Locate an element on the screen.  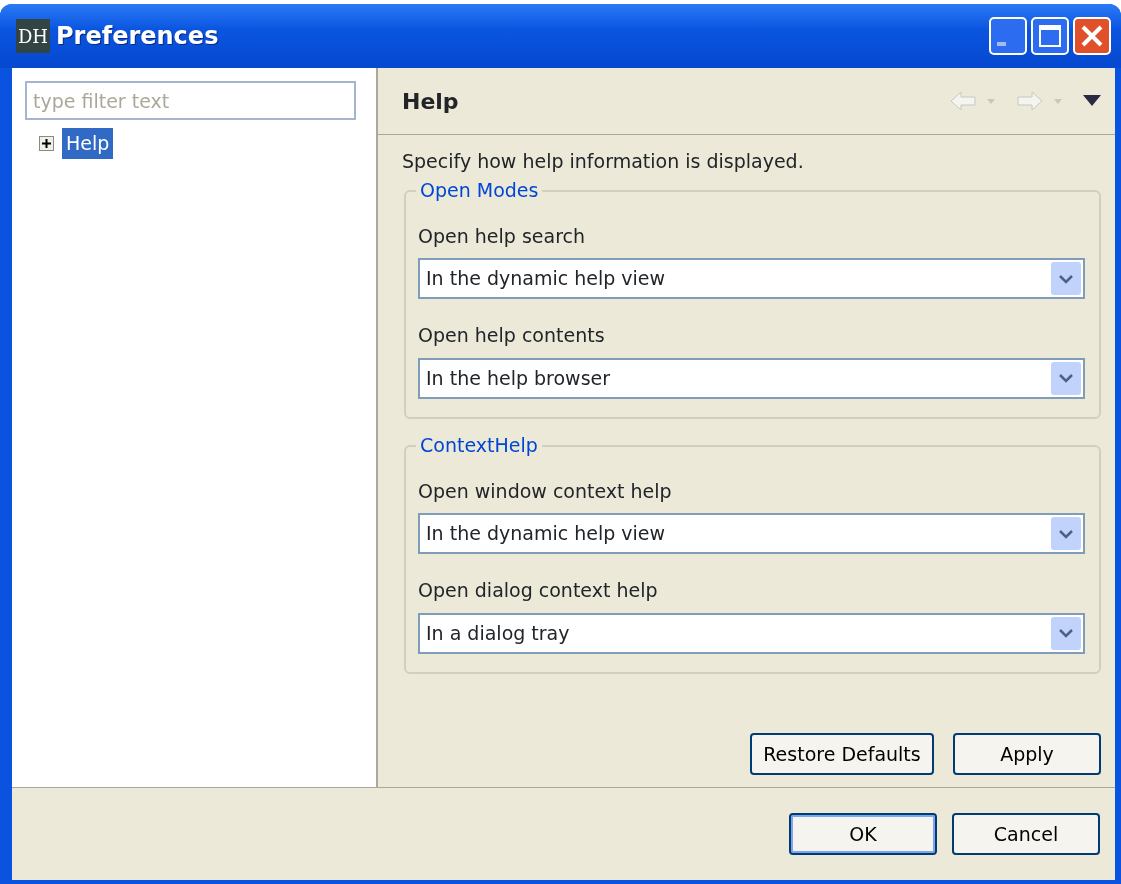
dialog-button: OK is located at coordinates (863, 834).